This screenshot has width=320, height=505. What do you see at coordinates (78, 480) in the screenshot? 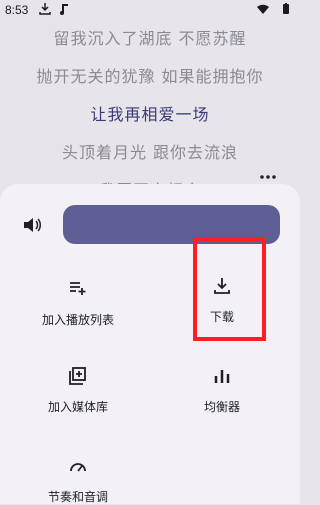
I see `tempo-pitch-button: 节奏和音调` at bounding box center [78, 480].